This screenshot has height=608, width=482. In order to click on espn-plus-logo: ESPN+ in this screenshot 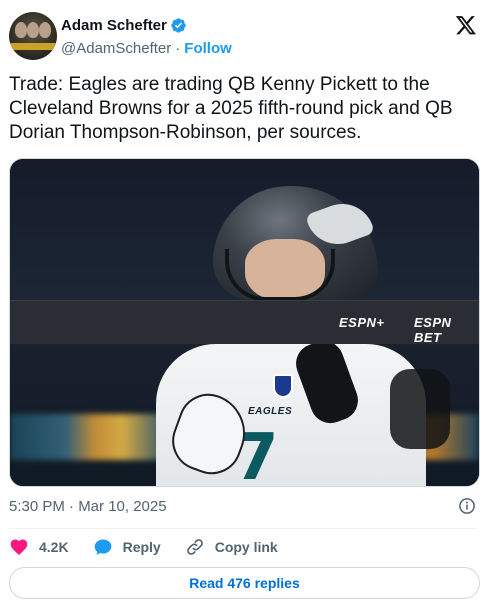, I will do `click(362, 322)`.